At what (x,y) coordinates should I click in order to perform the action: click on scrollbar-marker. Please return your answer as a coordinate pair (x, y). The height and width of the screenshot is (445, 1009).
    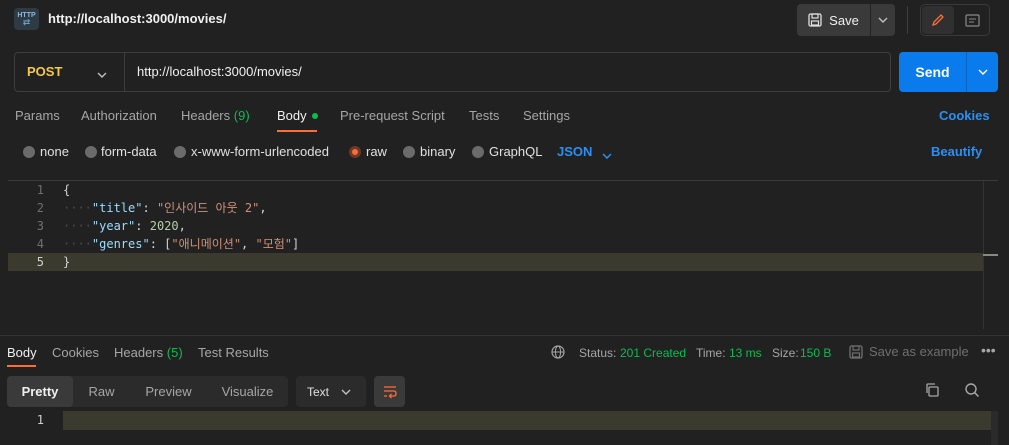
    Looking at the image, I should click on (990, 255).